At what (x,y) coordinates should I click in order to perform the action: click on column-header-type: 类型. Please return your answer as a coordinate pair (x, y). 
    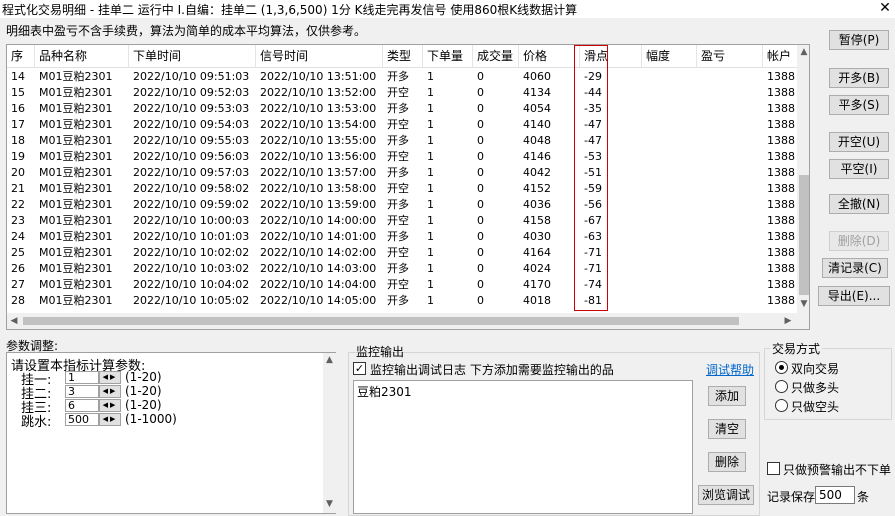
    Looking at the image, I should click on (403, 56).